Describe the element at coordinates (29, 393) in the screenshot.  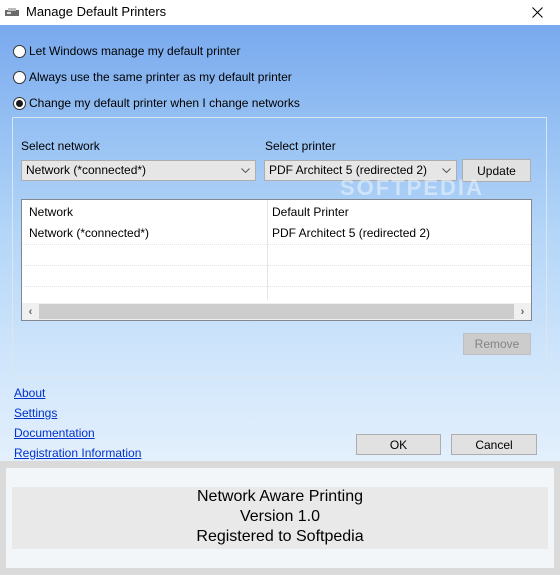
I see `about-link: About` at that location.